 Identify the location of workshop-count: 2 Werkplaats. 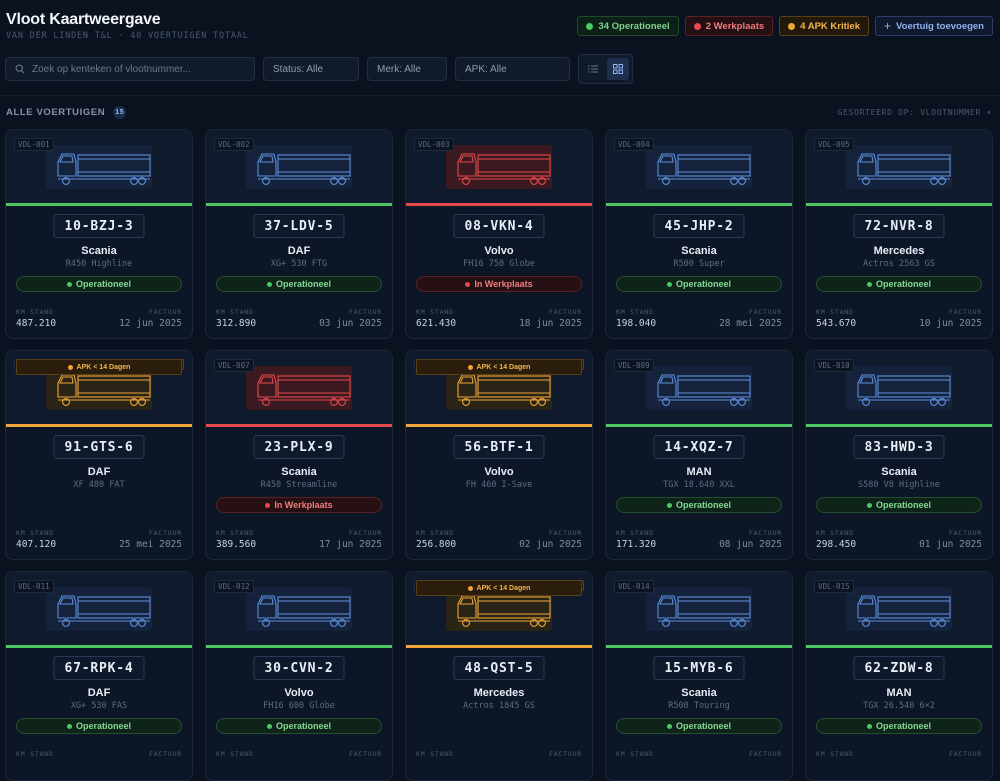
(735, 26).